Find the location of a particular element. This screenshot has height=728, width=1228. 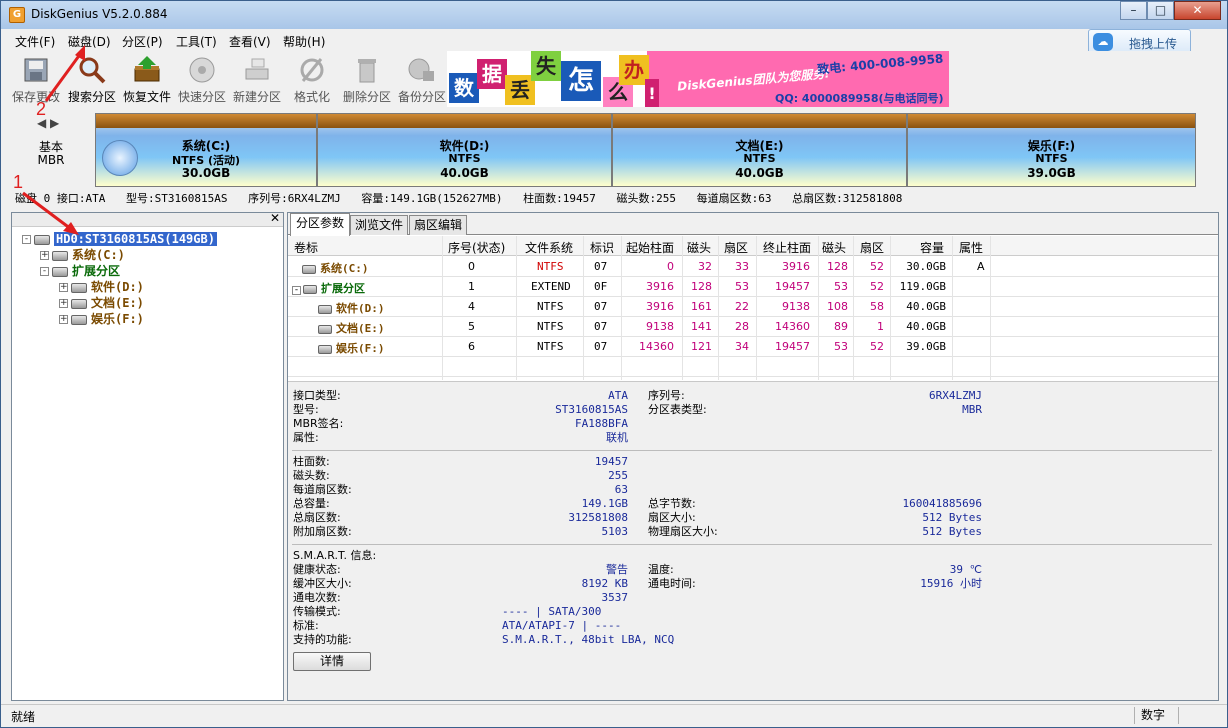

sector-size-value: 512 Bytes is located at coordinates (952, 517).